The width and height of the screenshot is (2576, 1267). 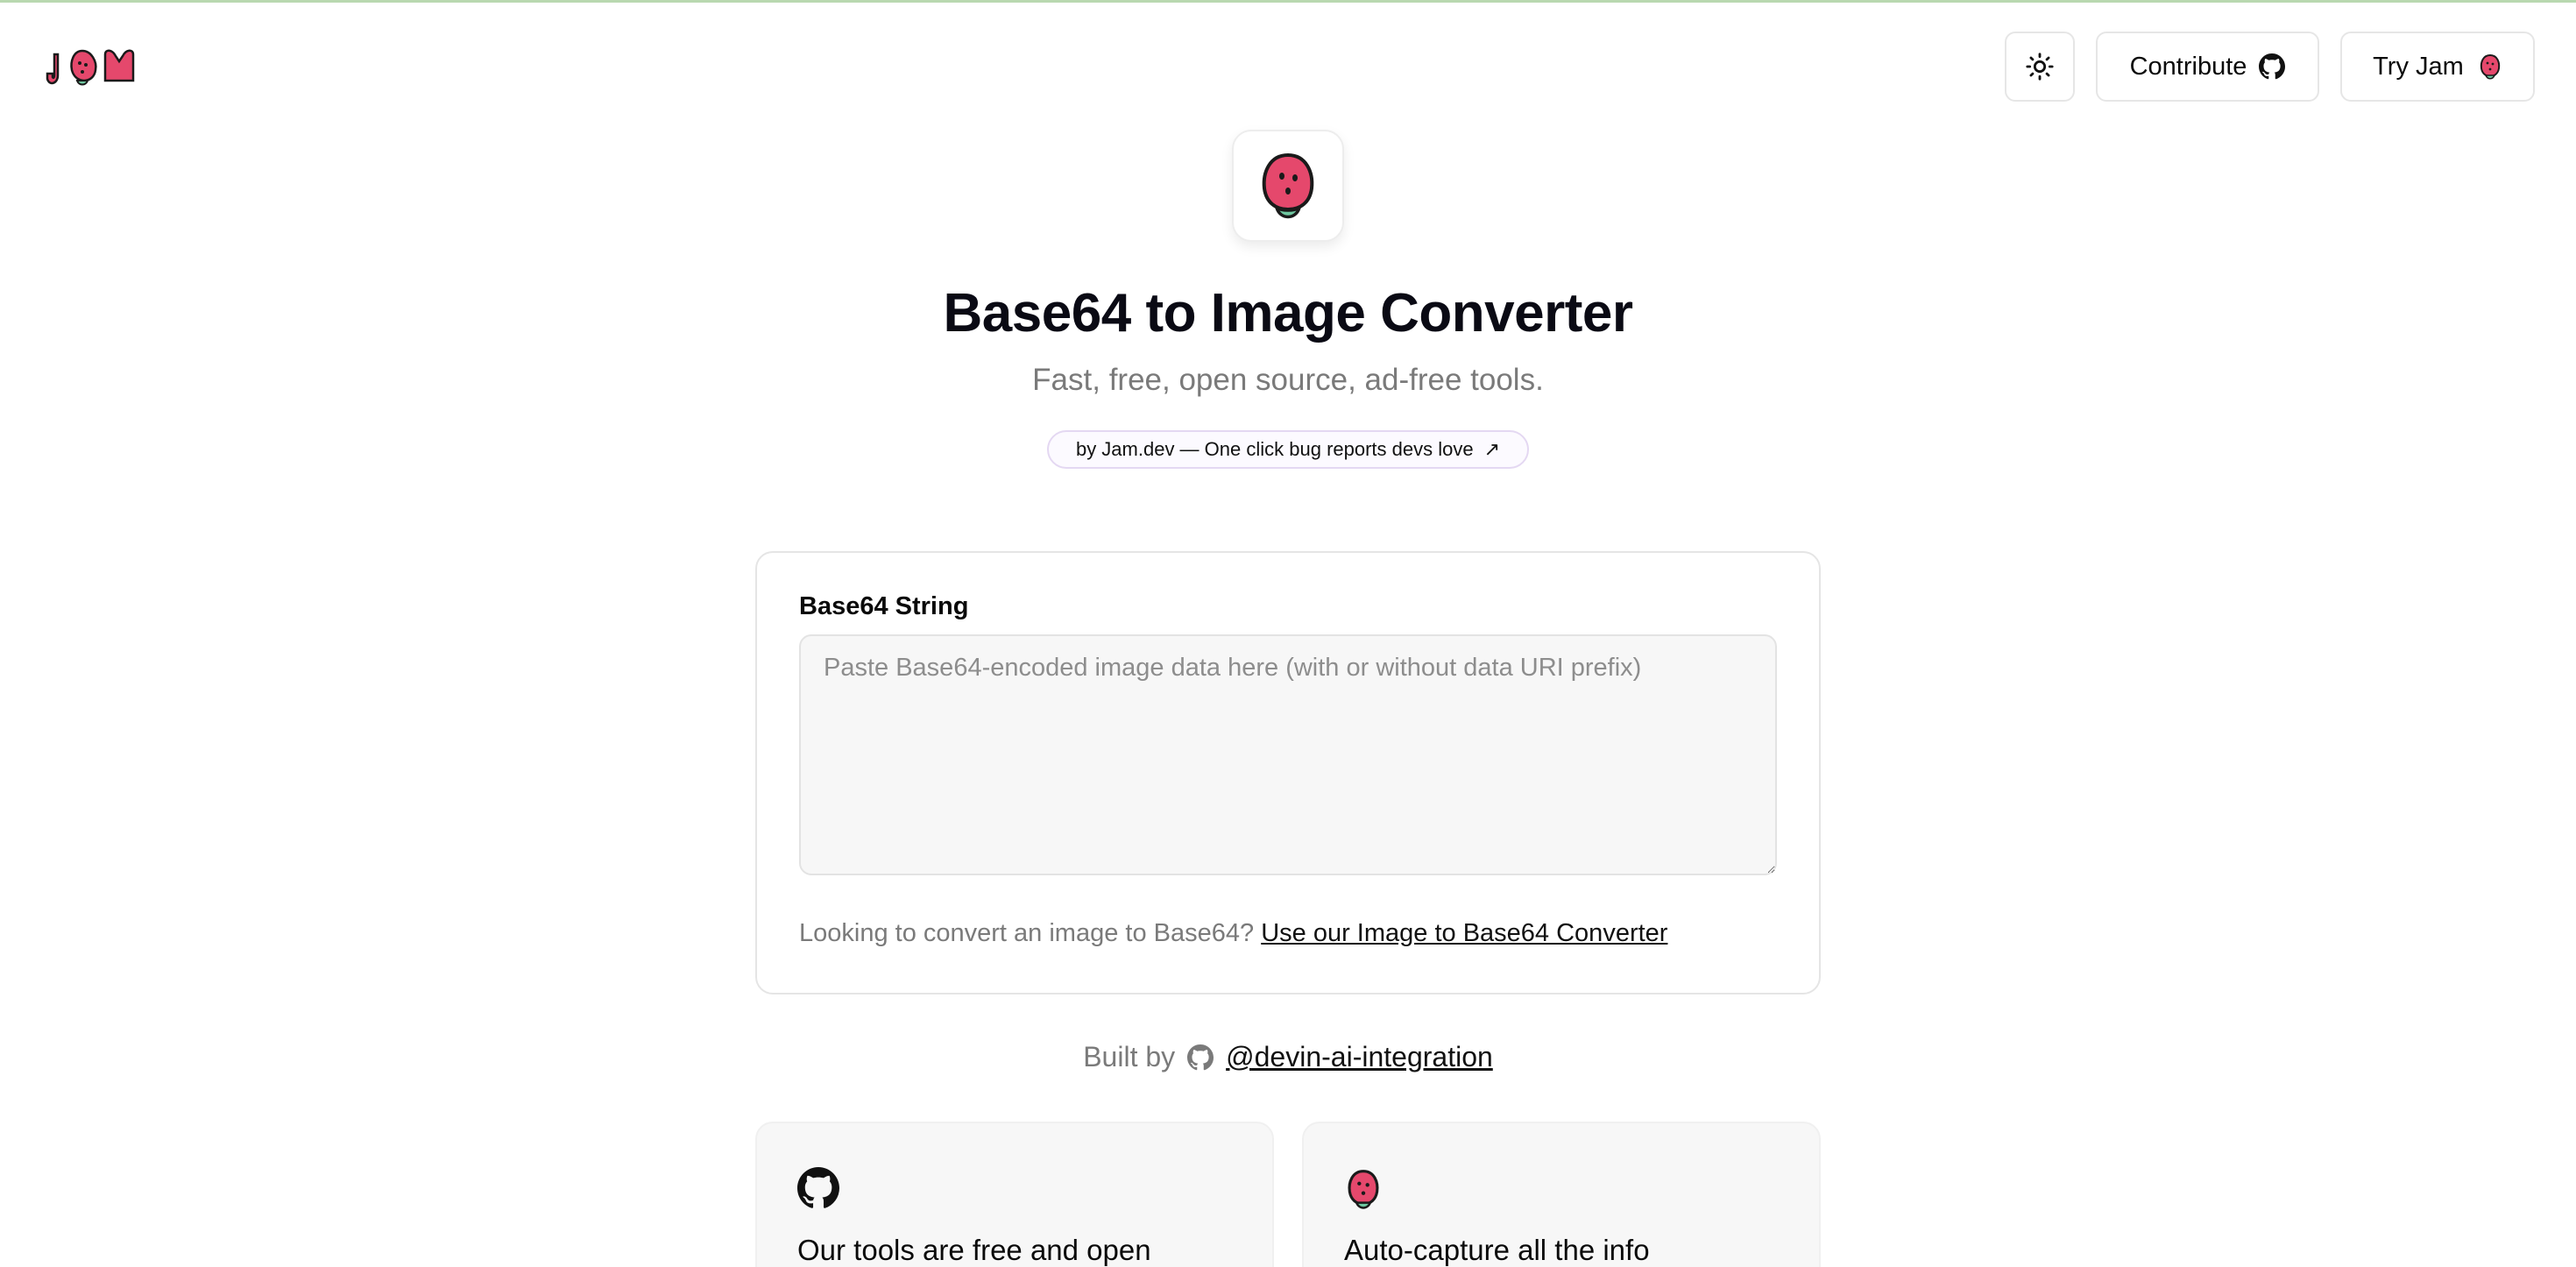 I want to click on image-to-base64-link: Use our Image to Base64 Converter, so click(x=1464, y=933).